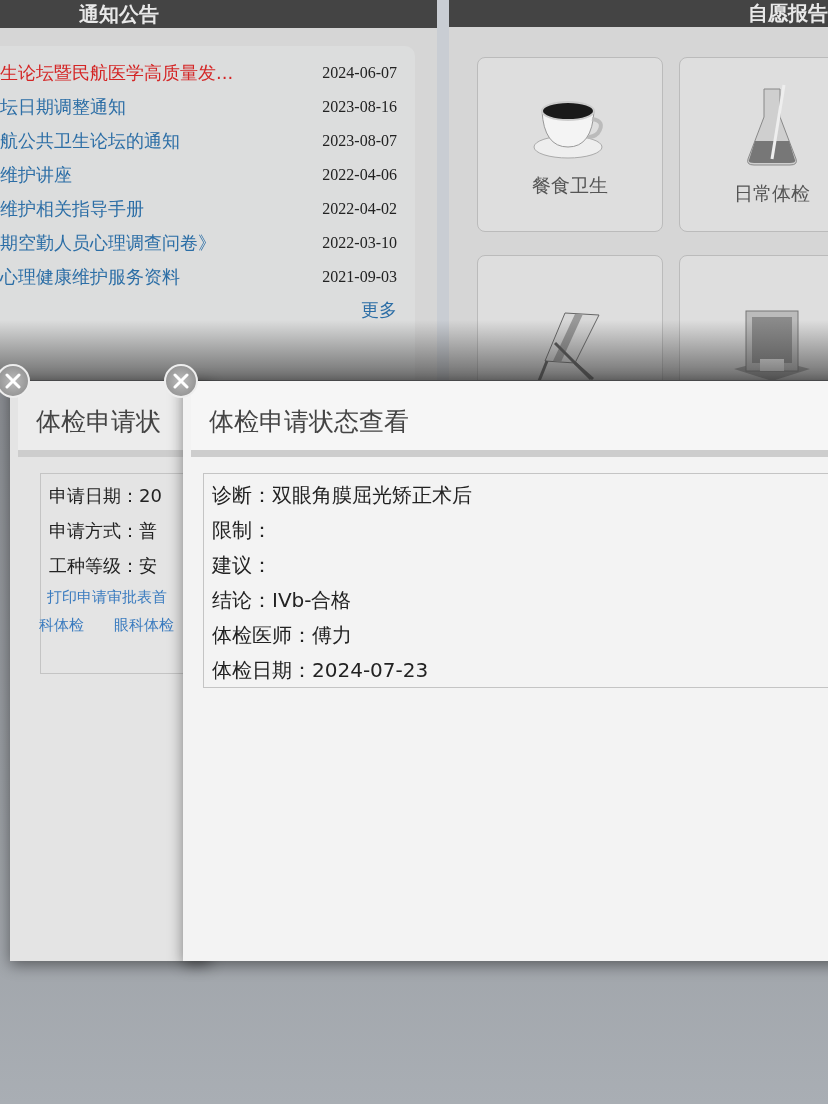  Describe the element at coordinates (36, 175) in the screenshot. I see `notice-link: 维护讲座` at that location.